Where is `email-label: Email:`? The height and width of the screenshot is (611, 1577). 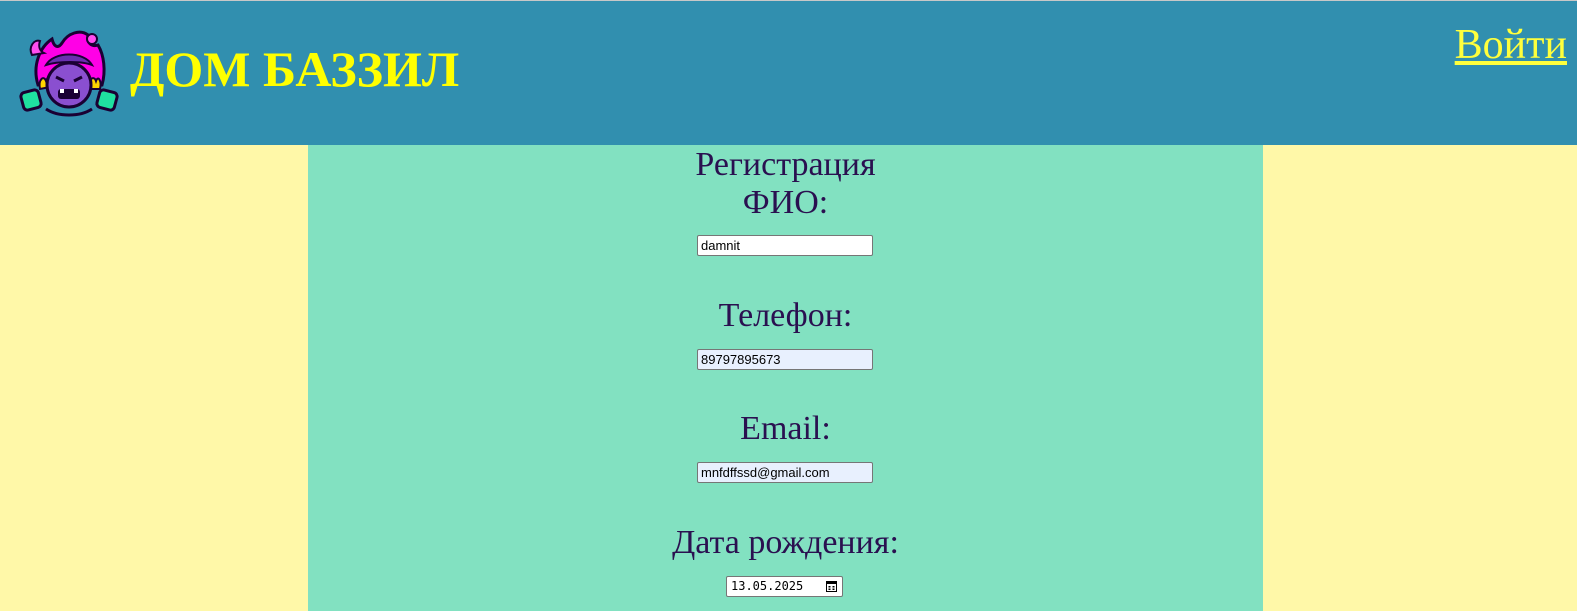
email-label: Email: is located at coordinates (785, 428).